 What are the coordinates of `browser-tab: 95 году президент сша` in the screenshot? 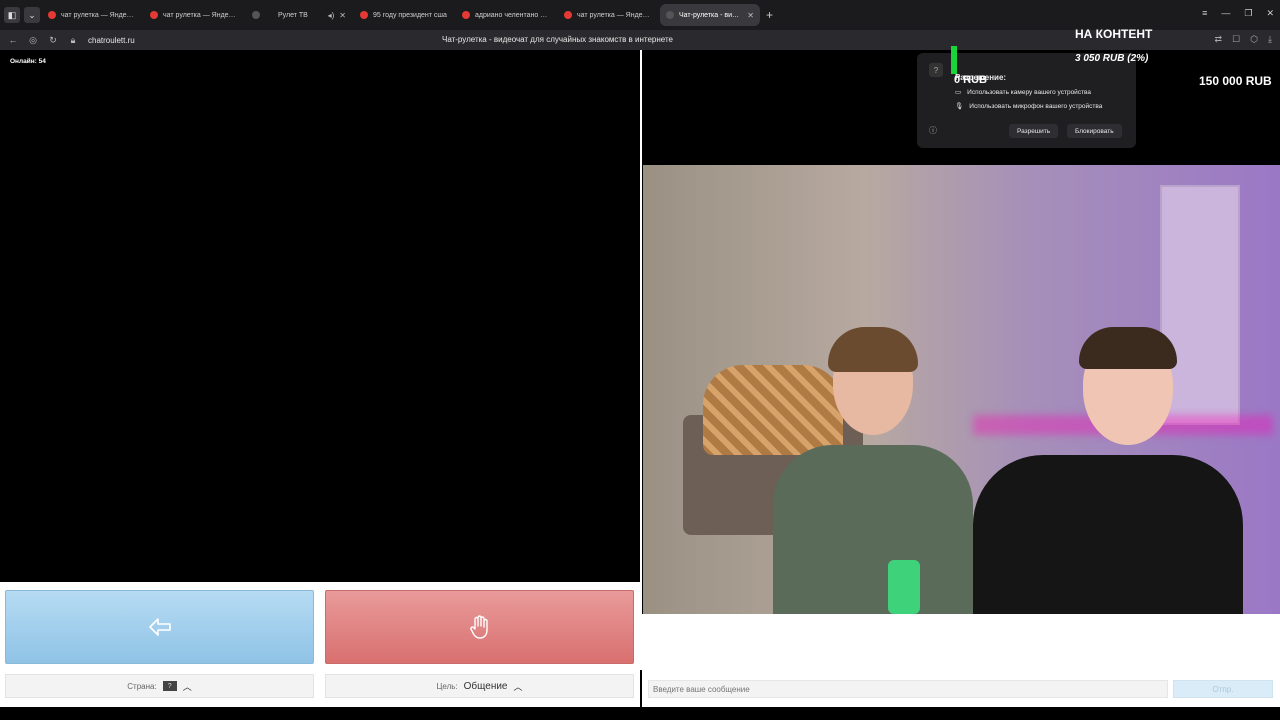 It's located at (404, 15).